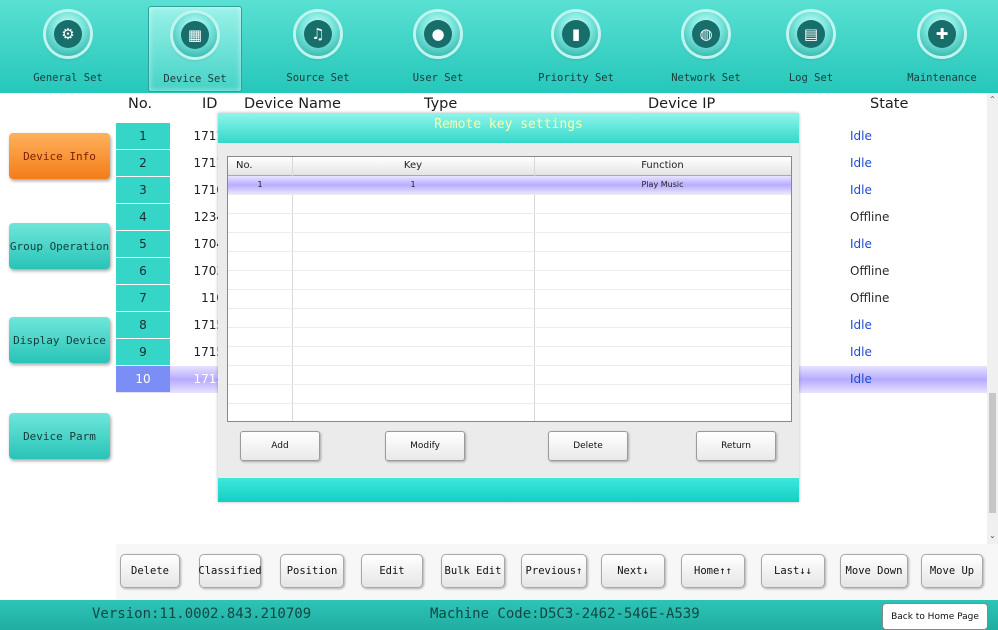 Image resolution: width=998 pixels, height=630 pixels. I want to click on previous-button: Previous↑, so click(554, 571).